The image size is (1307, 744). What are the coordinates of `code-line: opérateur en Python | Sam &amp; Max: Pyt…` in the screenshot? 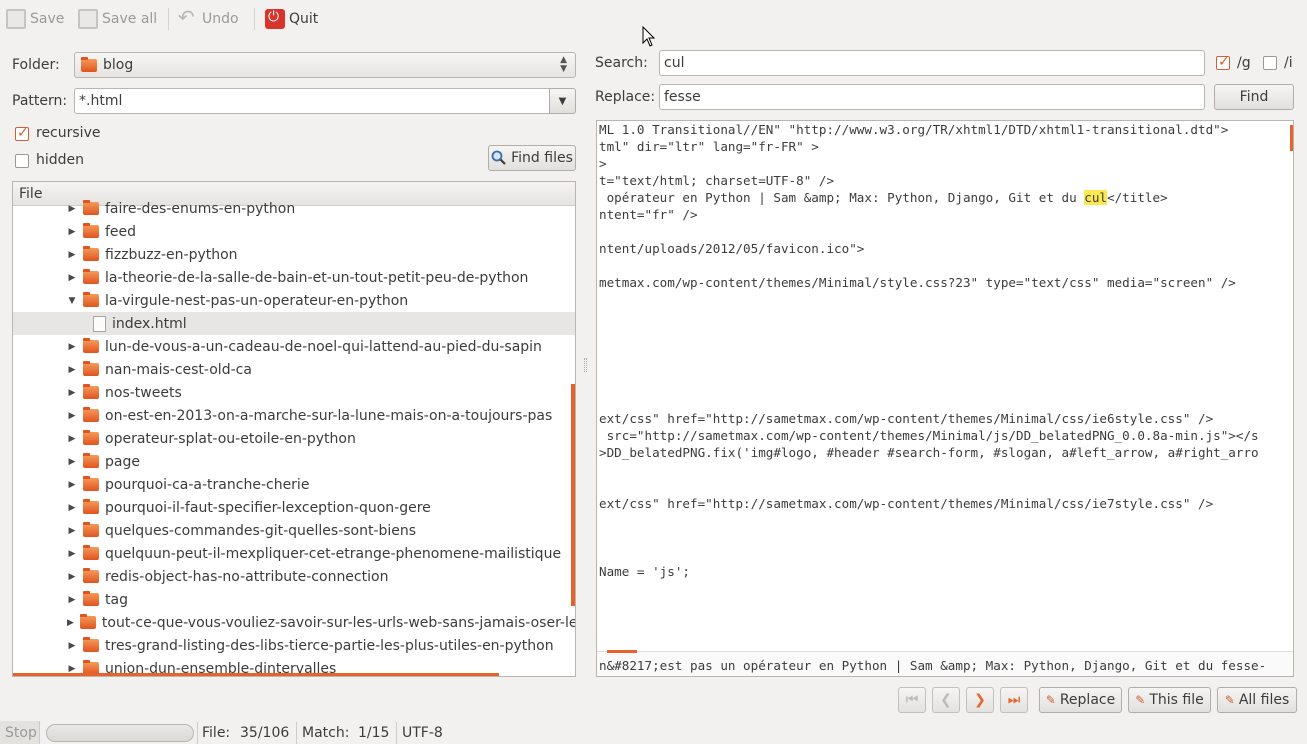 It's located at (883, 197).